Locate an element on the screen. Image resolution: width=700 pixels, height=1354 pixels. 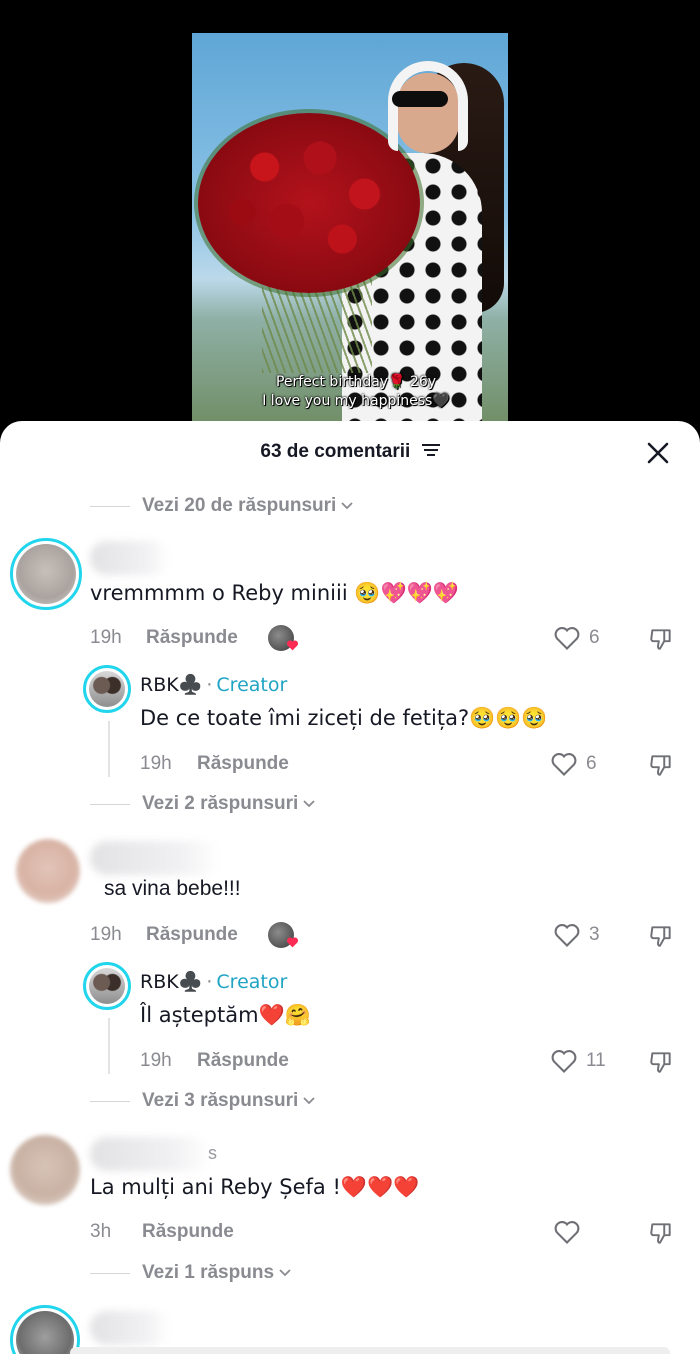
view-replies-link: Vezi 3 răspunsuri is located at coordinates (203, 1101).